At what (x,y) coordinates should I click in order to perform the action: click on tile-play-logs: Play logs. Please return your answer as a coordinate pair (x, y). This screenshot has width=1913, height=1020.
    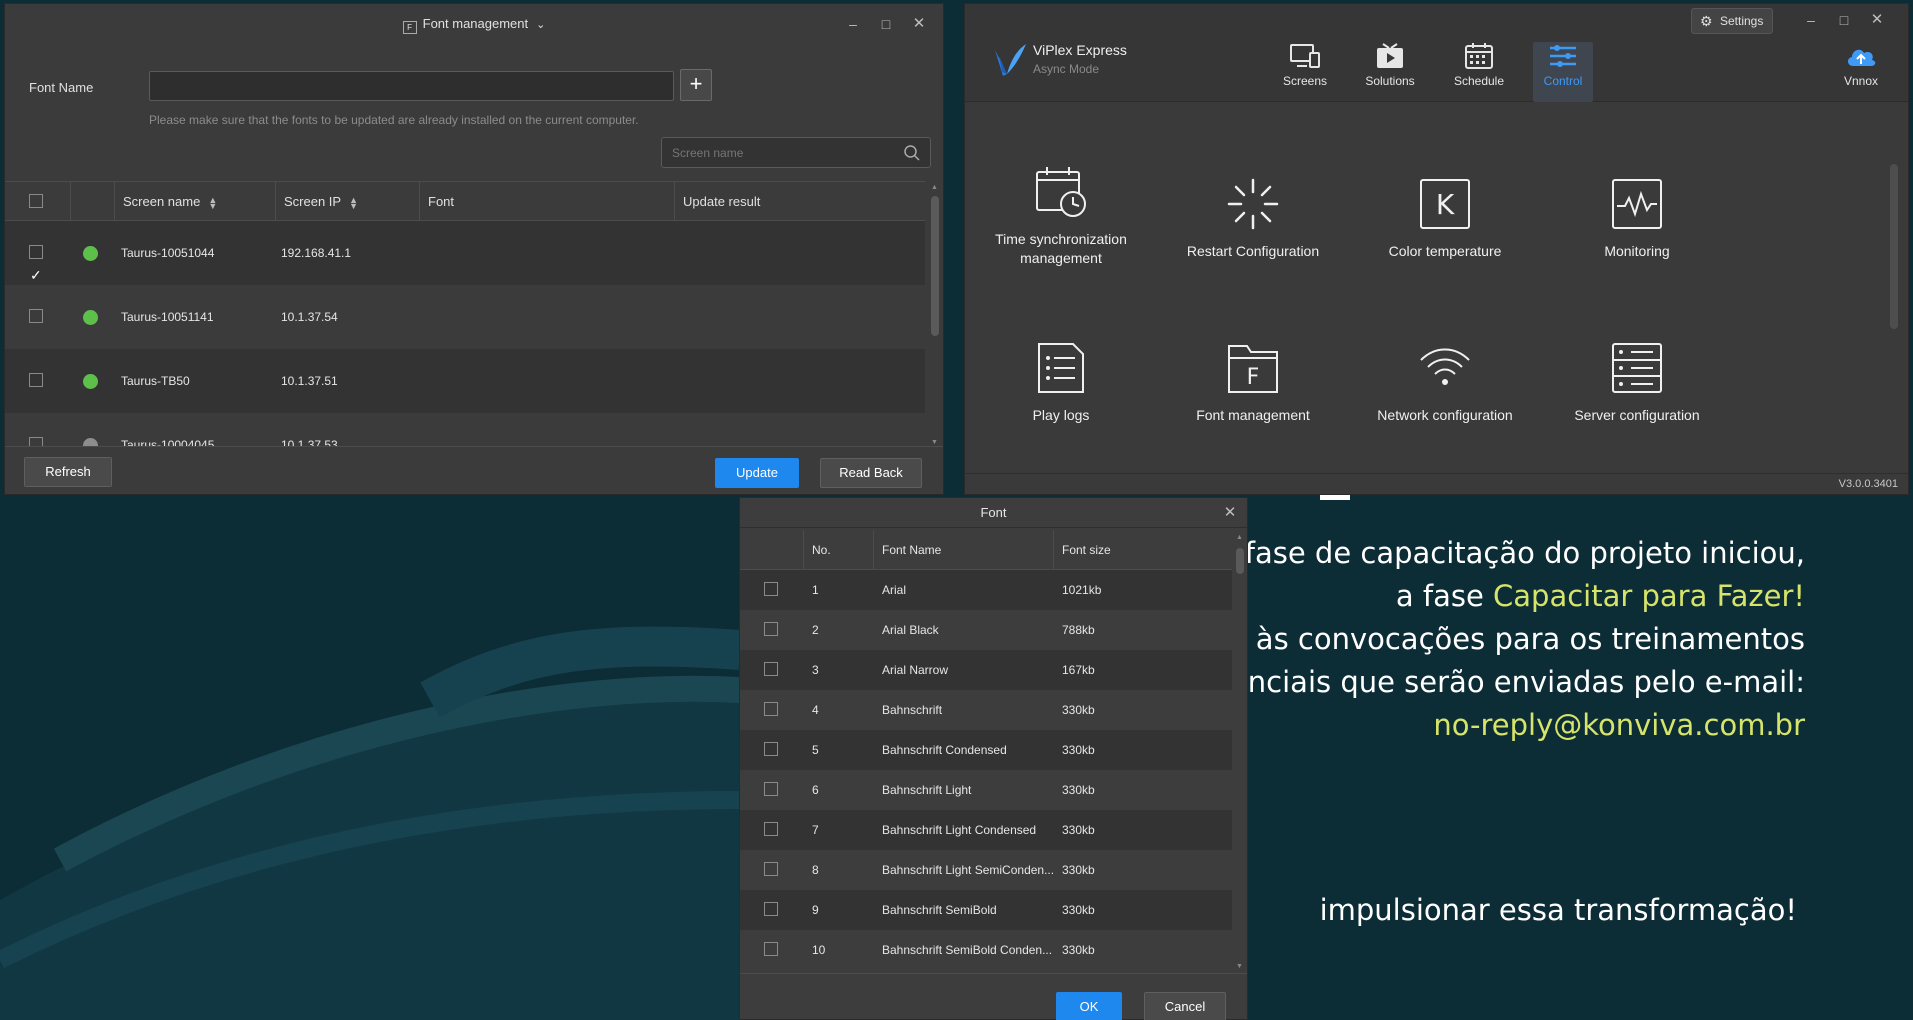
    Looking at the image, I should click on (1061, 382).